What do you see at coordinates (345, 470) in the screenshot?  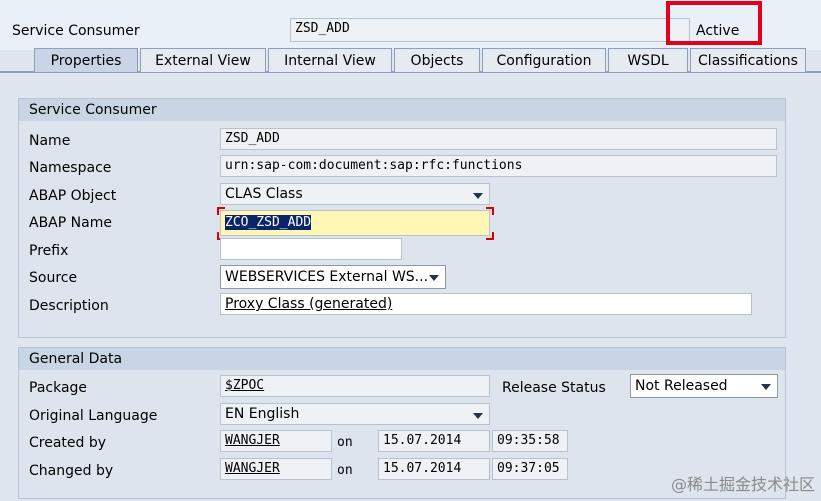 I see `changed-on-label: on` at bounding box center [345, 470].